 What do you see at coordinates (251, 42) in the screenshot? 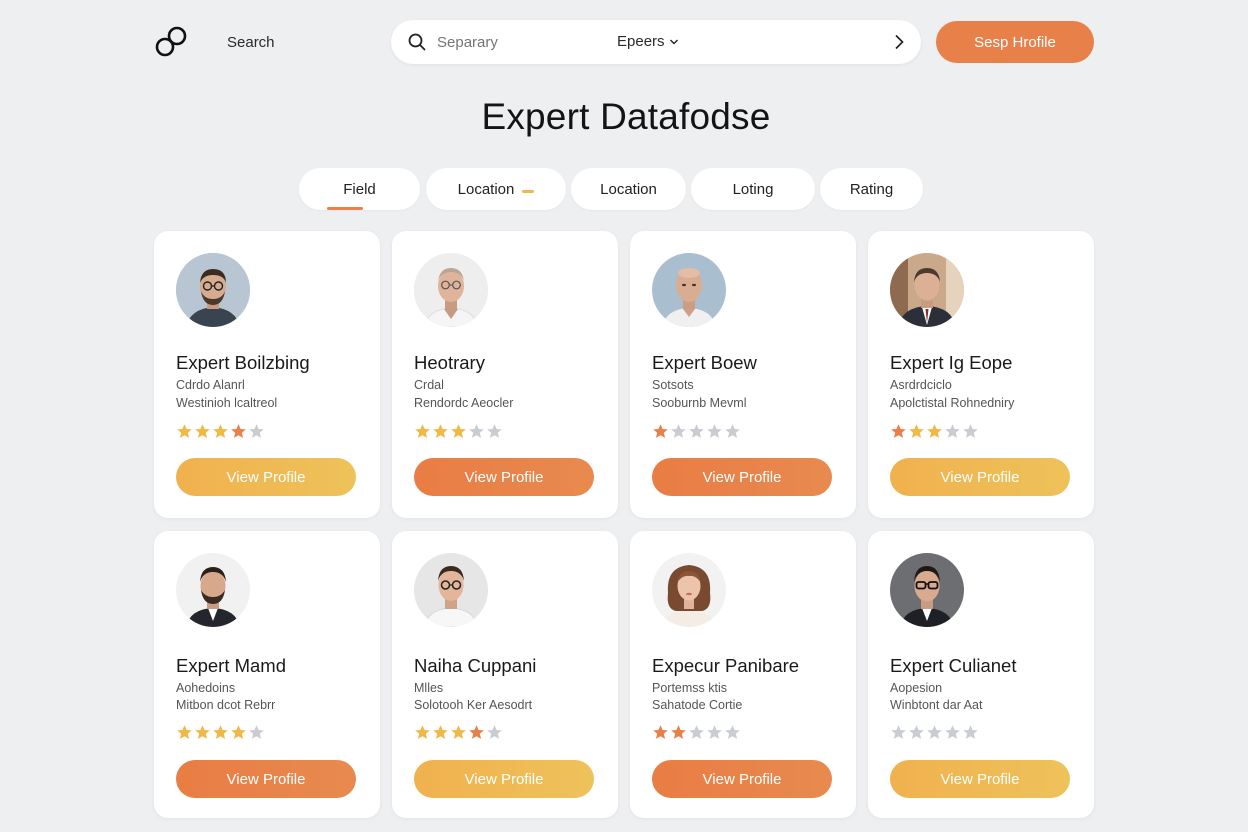
I see `search-nav-link: Search` at bounding box center [251, 42].